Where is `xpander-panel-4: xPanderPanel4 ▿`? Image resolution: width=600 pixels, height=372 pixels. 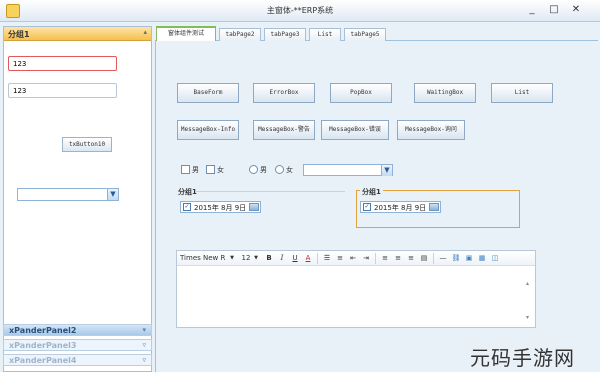 xpander-panel-4: xPanderPanel4 ▿ is located at coordinates (77, 360).